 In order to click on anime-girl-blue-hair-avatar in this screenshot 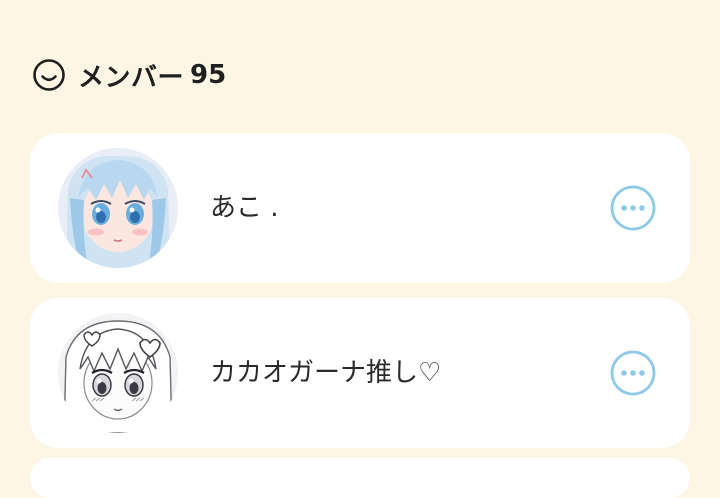, I will do `click(118, 208)`.